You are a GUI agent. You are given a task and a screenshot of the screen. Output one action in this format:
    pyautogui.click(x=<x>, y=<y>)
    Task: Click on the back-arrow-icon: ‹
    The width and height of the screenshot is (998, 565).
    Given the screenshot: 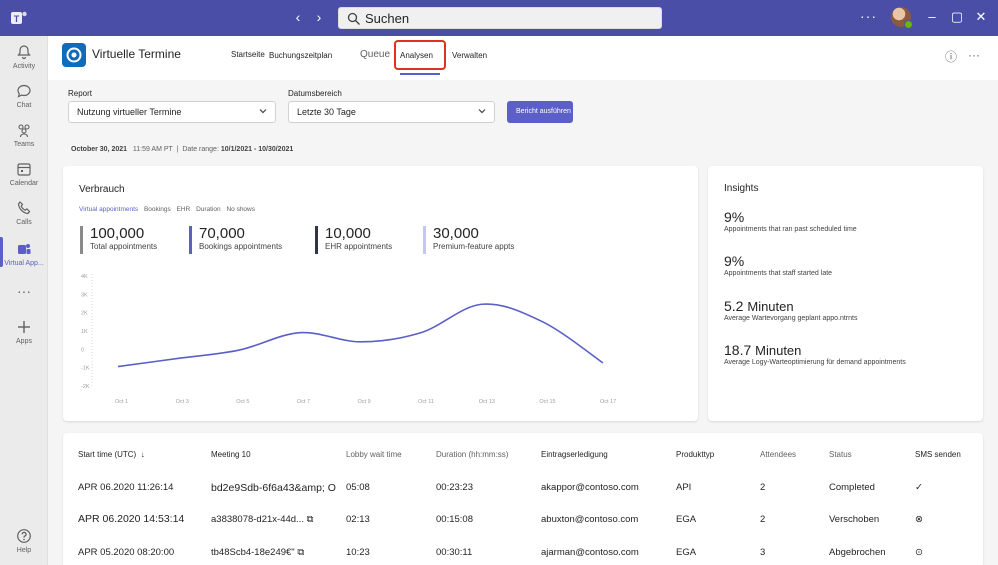 What is the action you would take?
    pyautogui.click(x=298, y=17)
    